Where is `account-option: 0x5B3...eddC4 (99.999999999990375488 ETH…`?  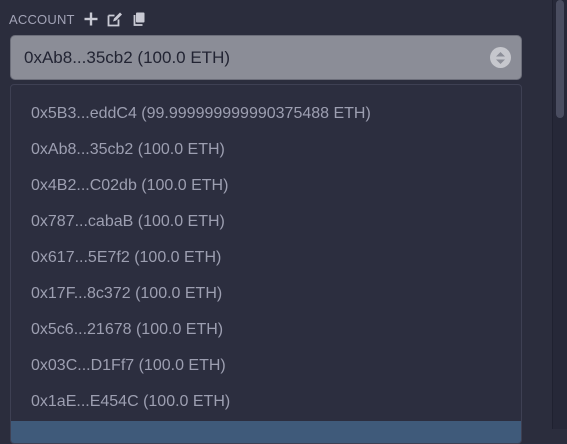 account-option: 0x5B3...eddC4 (99.999999999990375488 ETH… is located at coordinates (266, 114).